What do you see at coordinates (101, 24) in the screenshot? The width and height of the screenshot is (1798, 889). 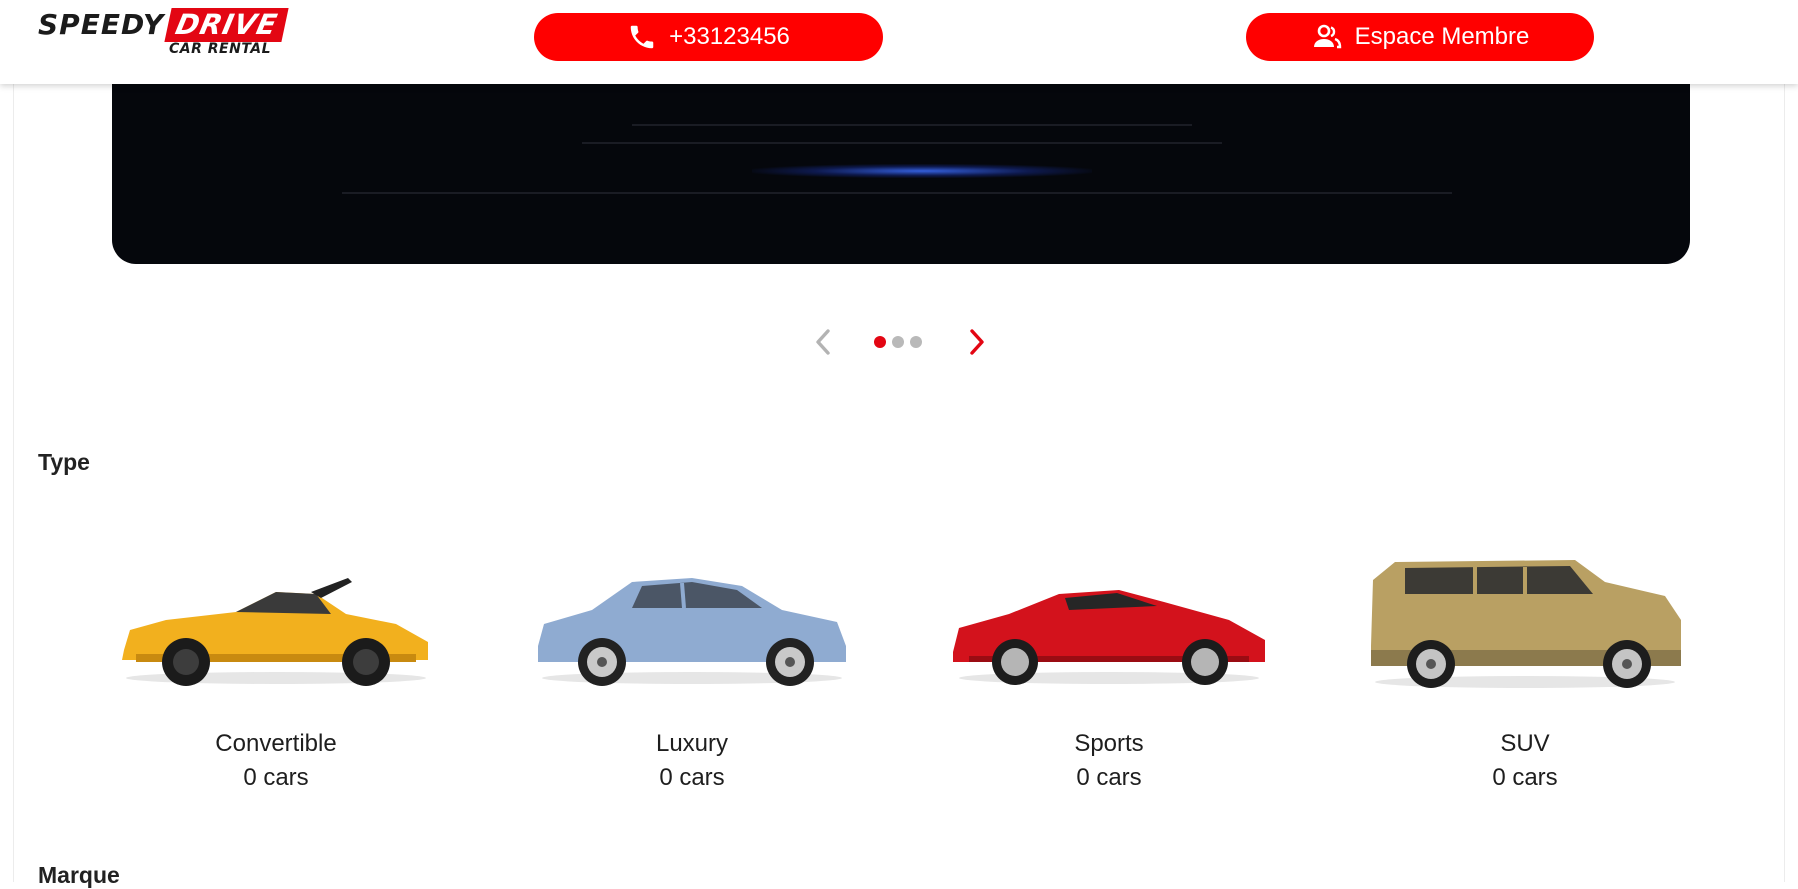 I see `logo-word-speedy: SPEEDY` at bounding box center [101, 24].